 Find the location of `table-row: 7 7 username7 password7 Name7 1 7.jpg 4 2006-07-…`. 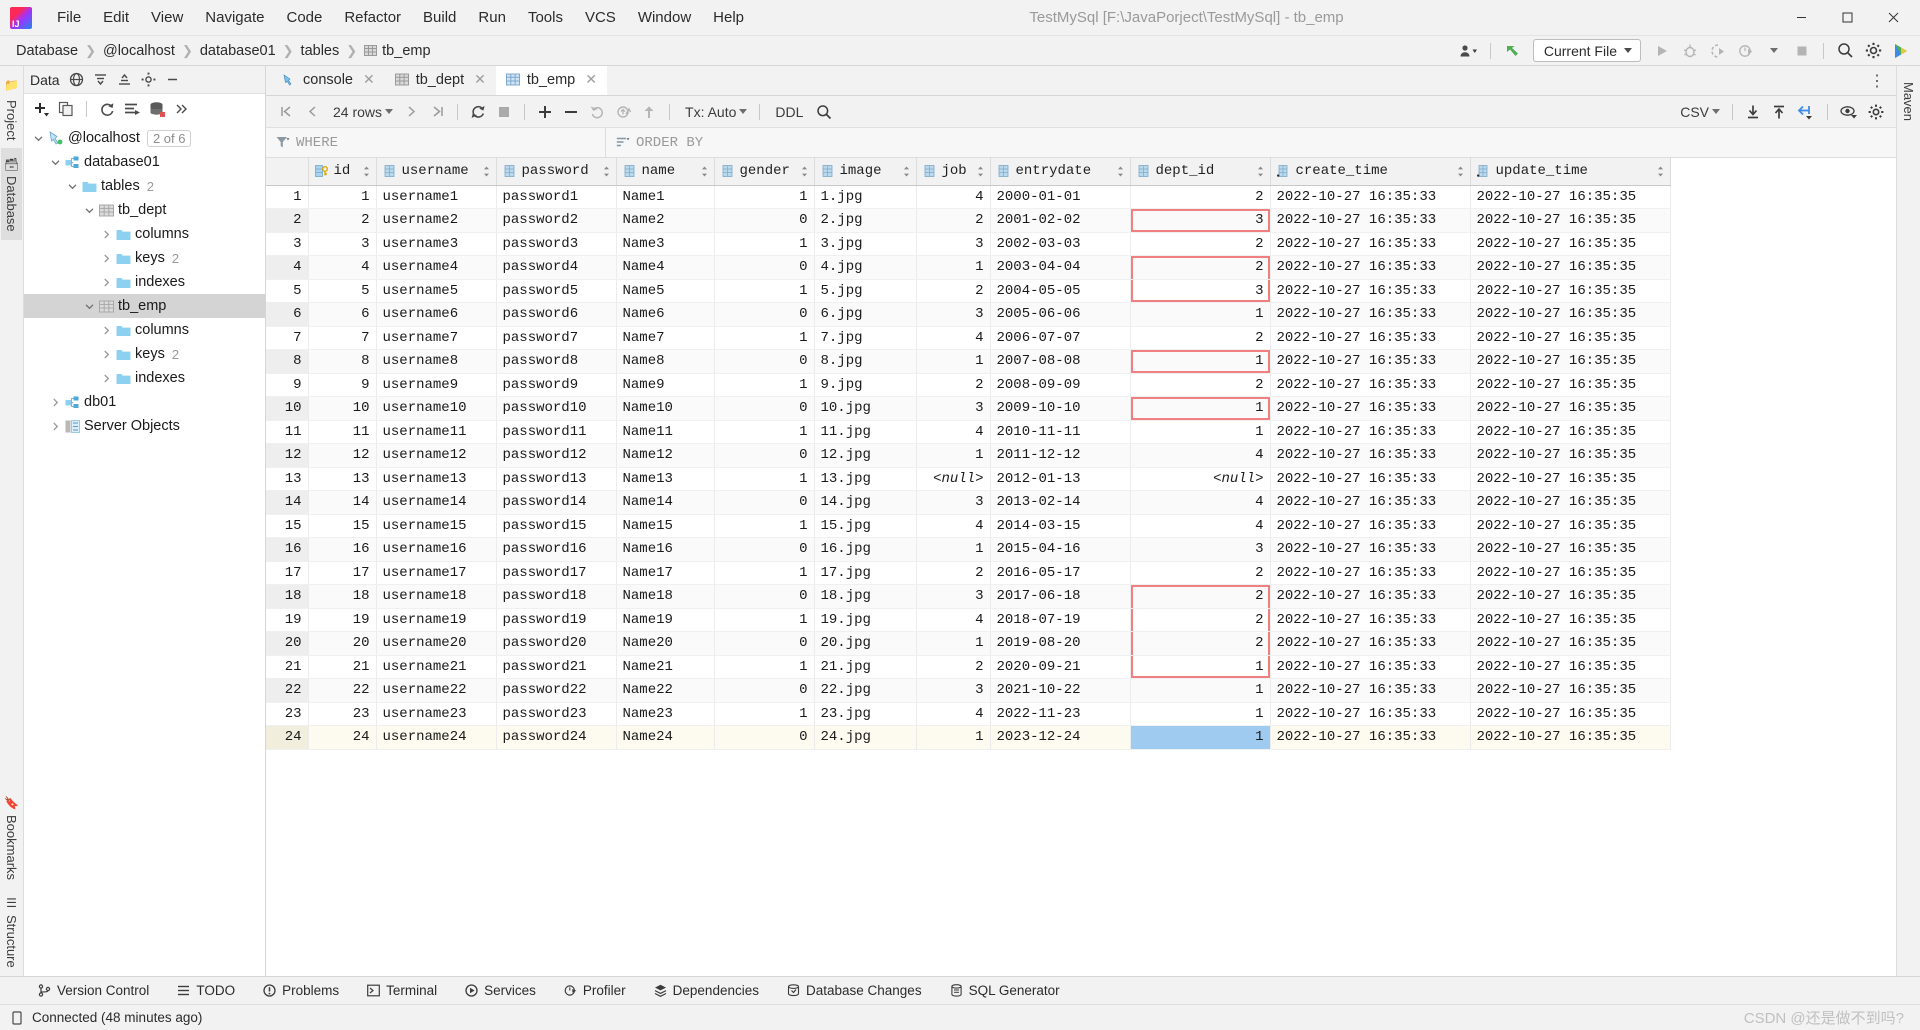

table-row: 7 7 username7 password7 Name7 1 7.jpg 4 2006-07-… is located at coordinates (968, 338).